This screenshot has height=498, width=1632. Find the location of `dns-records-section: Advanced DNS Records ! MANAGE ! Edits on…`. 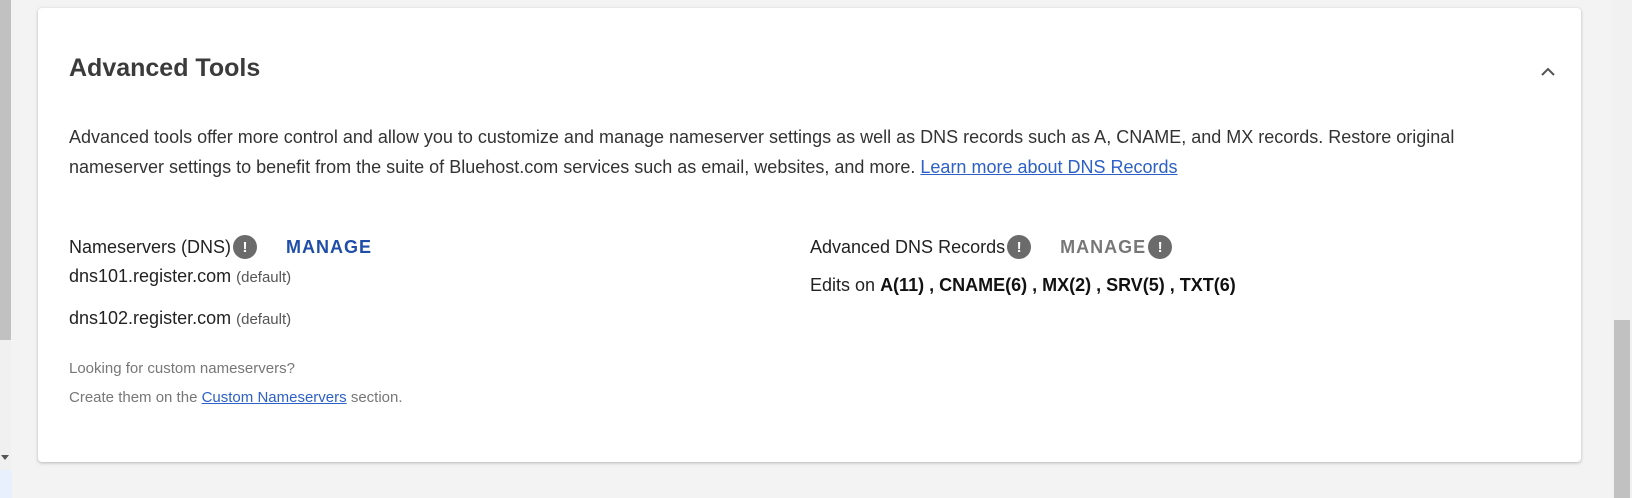

dns-records-section: Advanced DNS Records ! MANAGE ! Edits on… is located at coordinates (1160, 264).